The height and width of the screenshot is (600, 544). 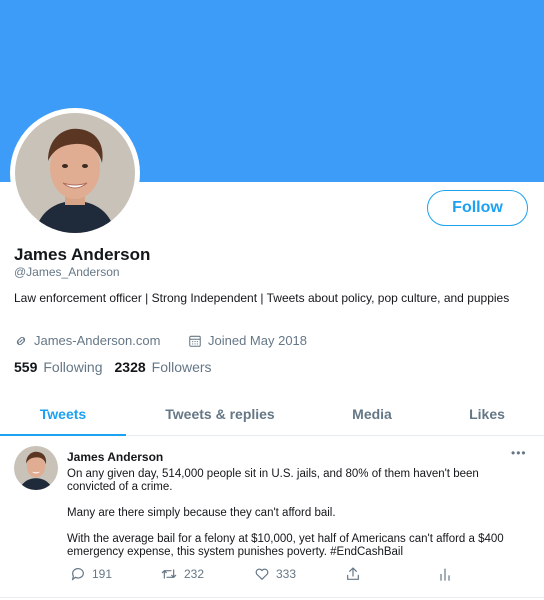 I want to click on more-options-icon: •••, so click(x=519, y=453).